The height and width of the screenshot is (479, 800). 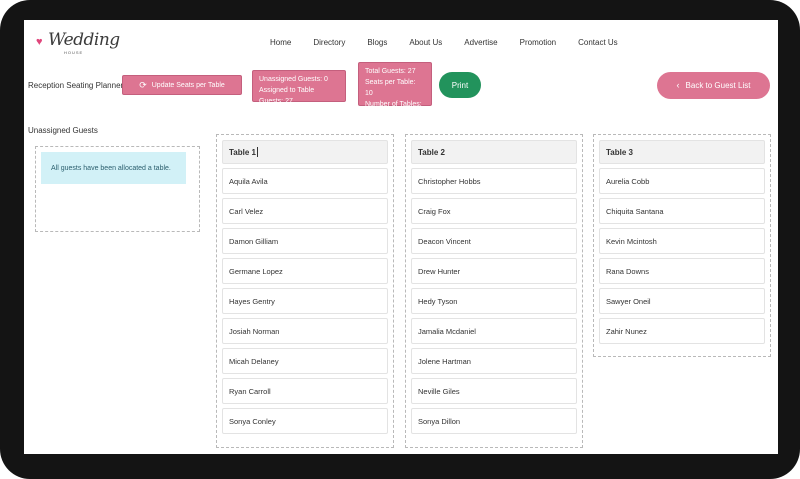 What do you see at coordinates (257, 152) in the screenshot?
I see `text-cursor` at bounding box center [257, 152].